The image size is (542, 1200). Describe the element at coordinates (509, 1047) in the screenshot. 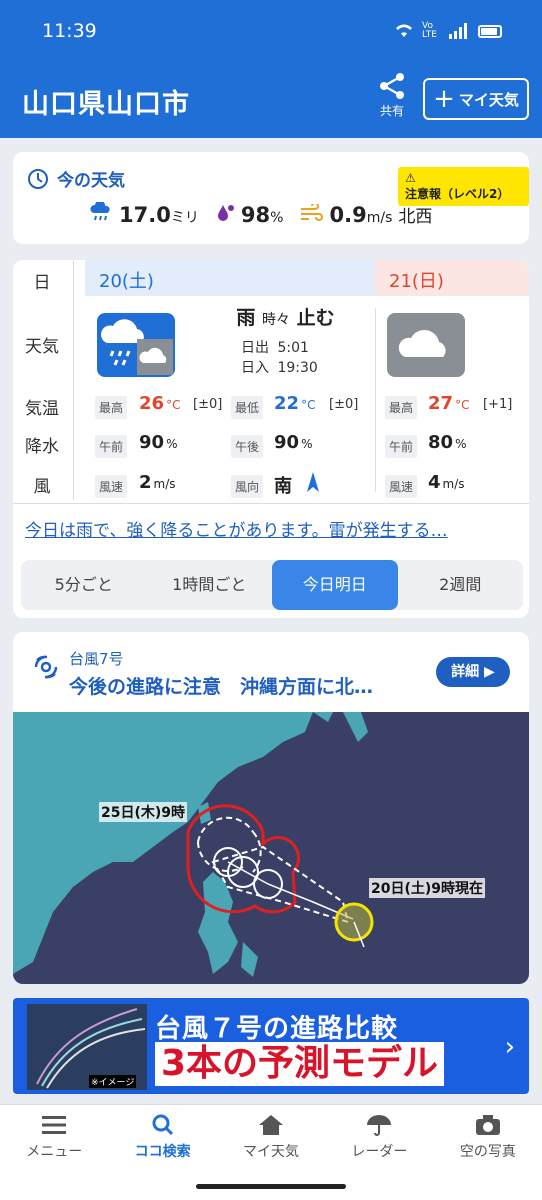

I see `chevron-right-icon: ›` at that location.